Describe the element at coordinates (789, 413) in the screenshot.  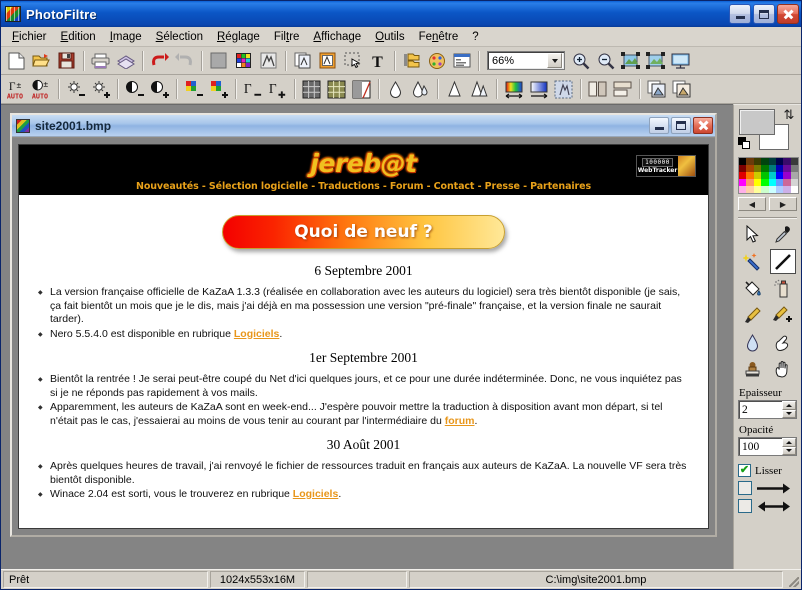
I see `thickness-down-button` at that location.